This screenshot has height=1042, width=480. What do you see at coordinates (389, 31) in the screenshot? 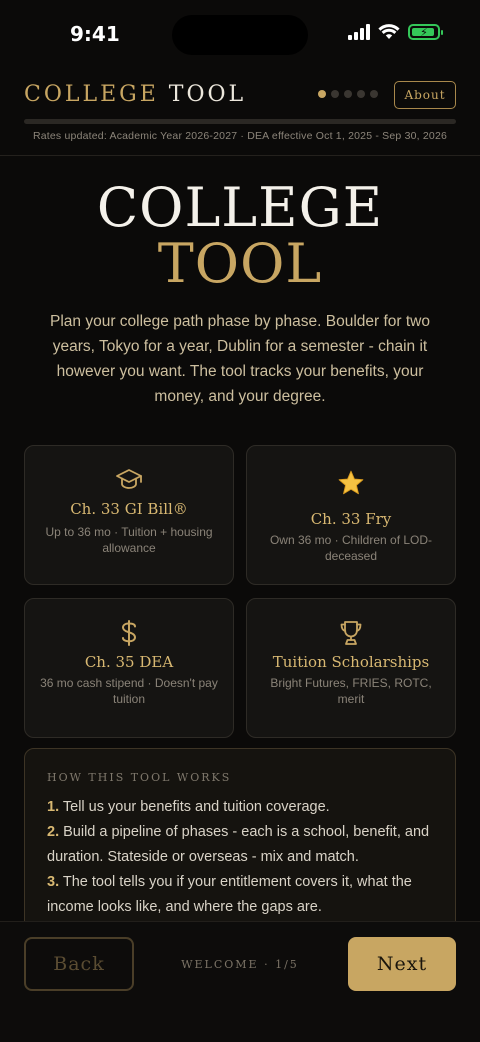
I see `wifi-icon` at bounding box center [389, 31].